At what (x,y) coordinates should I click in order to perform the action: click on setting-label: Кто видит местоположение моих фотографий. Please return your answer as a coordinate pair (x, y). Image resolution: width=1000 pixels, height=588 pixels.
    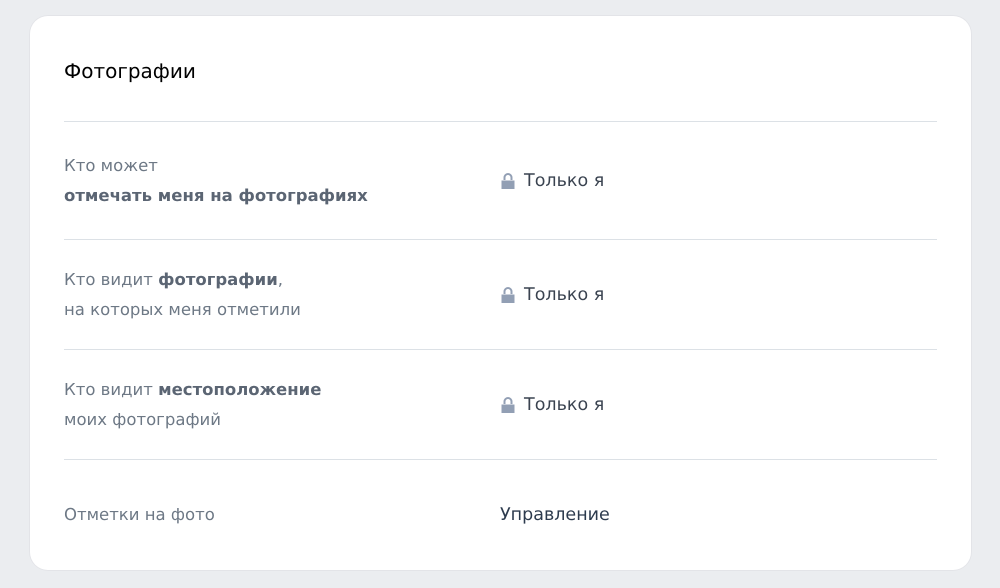
    Looking at the image, I should click on (193, 404).